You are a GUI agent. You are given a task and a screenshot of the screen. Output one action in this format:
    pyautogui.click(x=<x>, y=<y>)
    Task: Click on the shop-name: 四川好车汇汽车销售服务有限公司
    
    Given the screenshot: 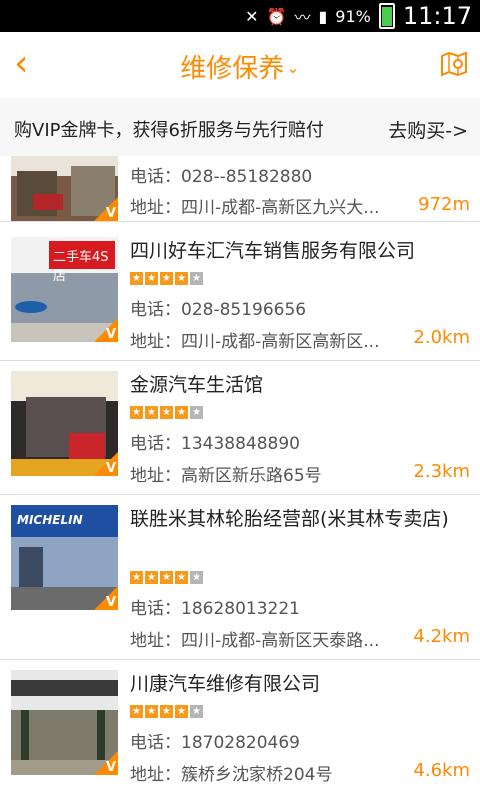 What is the action you would take?
    pyautogui.click(x=295, y=251)
    